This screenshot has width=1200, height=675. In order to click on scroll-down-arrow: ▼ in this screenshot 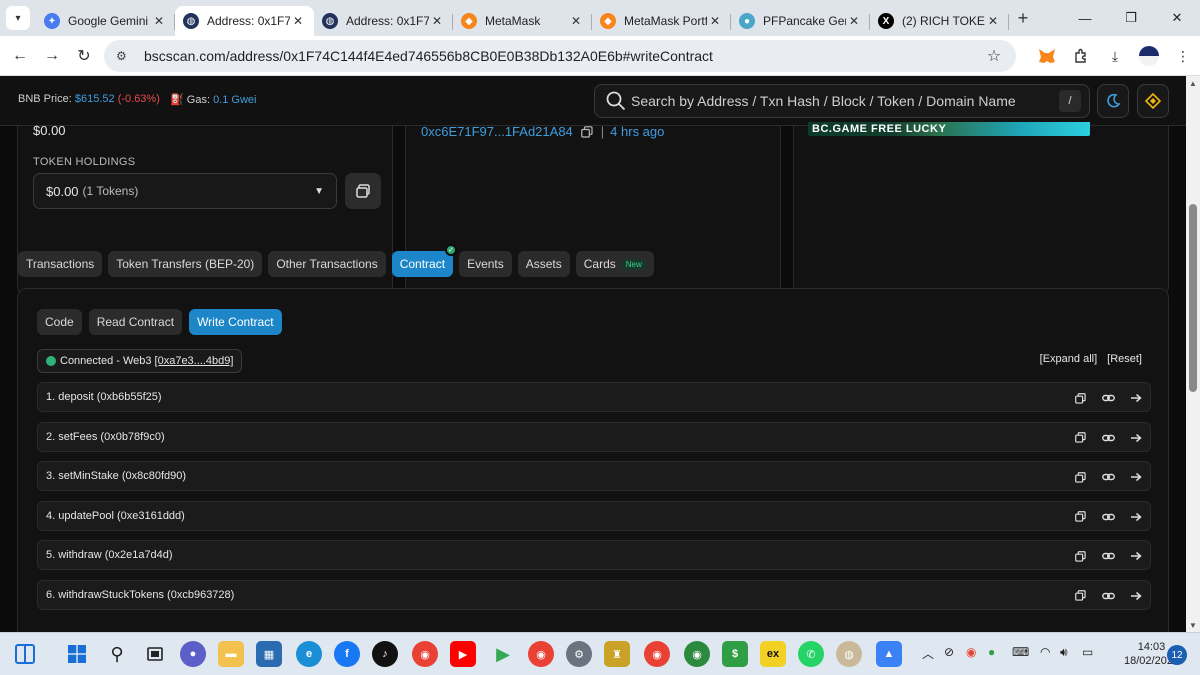, I will do `click(1193, 625)`.